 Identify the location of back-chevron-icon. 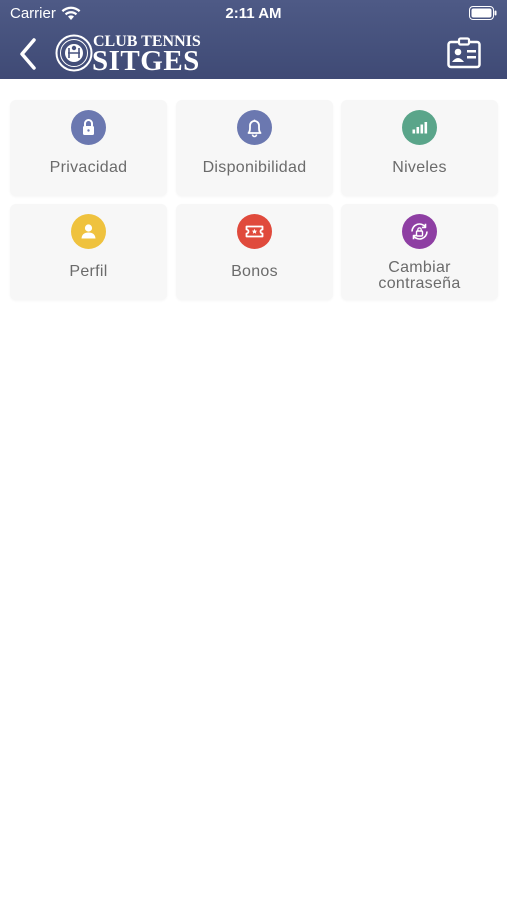
(29, 54).